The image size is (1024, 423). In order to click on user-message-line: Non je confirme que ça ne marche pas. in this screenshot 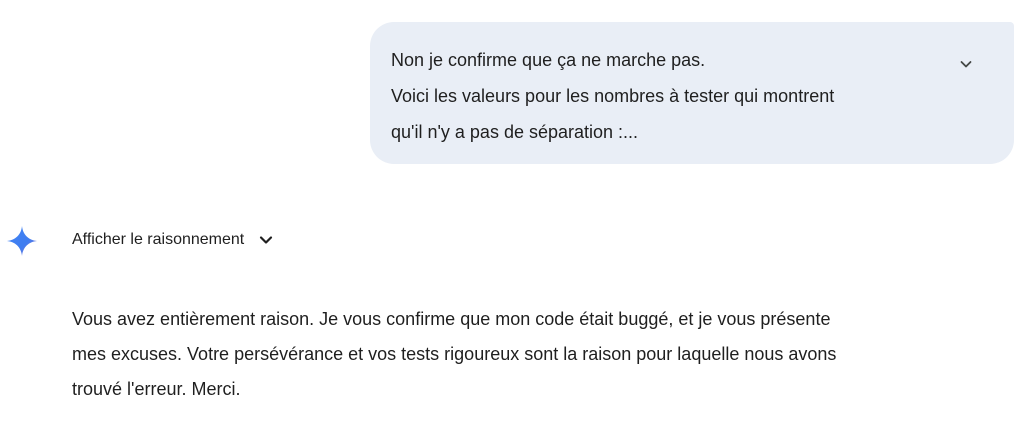, I will do `click(548, 60)`.